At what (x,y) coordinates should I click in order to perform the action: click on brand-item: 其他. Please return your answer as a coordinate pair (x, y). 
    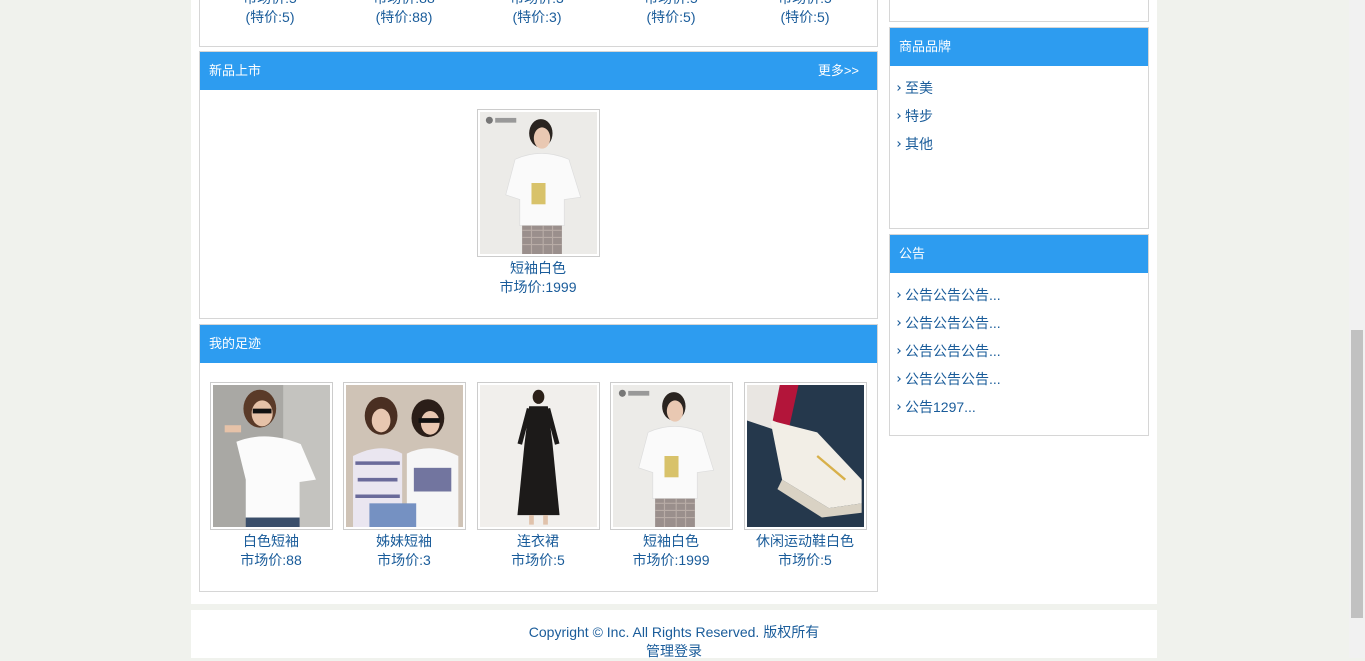
    Looking at the image, I should click on (1022, 144).